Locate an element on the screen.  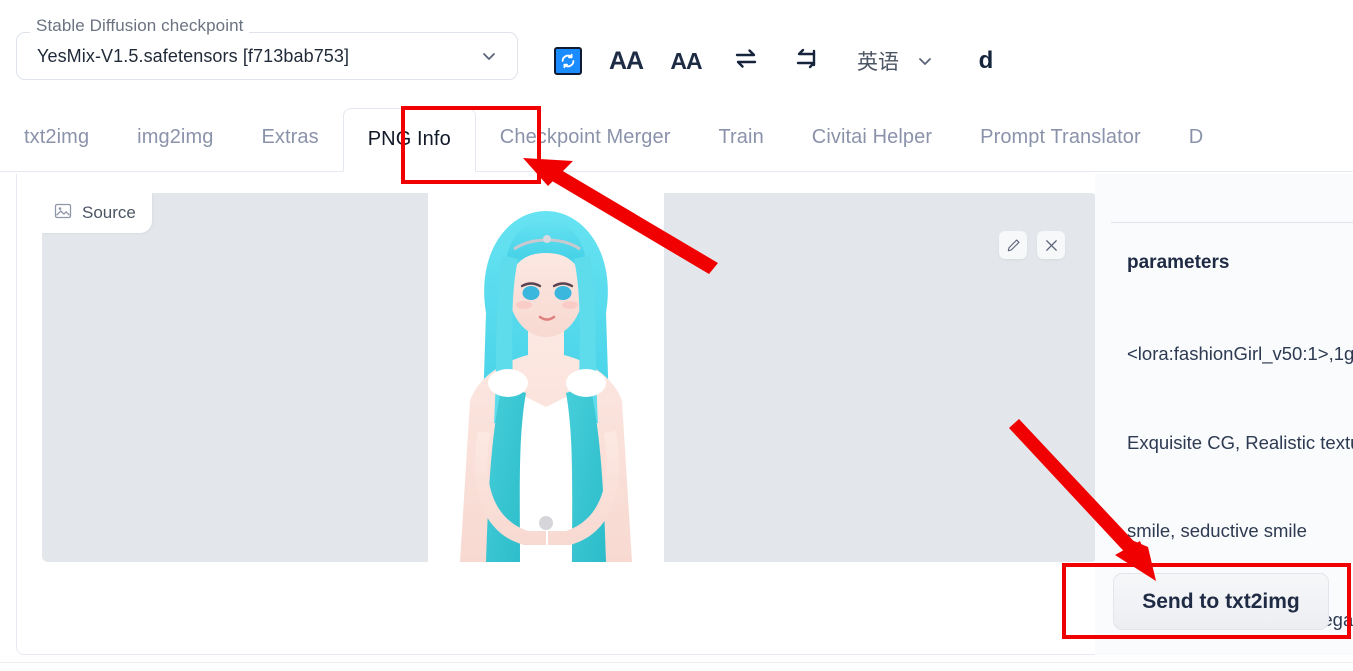
source-chip: Source is located at coordinates (97, 213).